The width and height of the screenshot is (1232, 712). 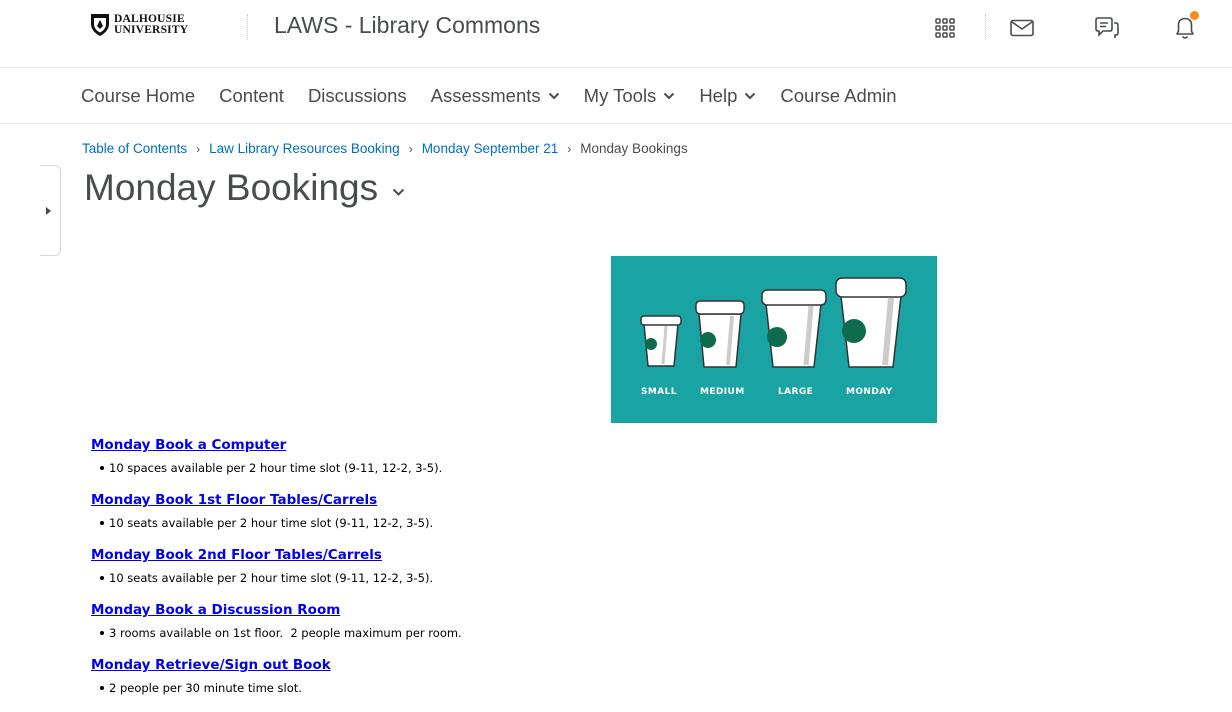 I want to click on nav-label: Help, so click(x=718, y=95).